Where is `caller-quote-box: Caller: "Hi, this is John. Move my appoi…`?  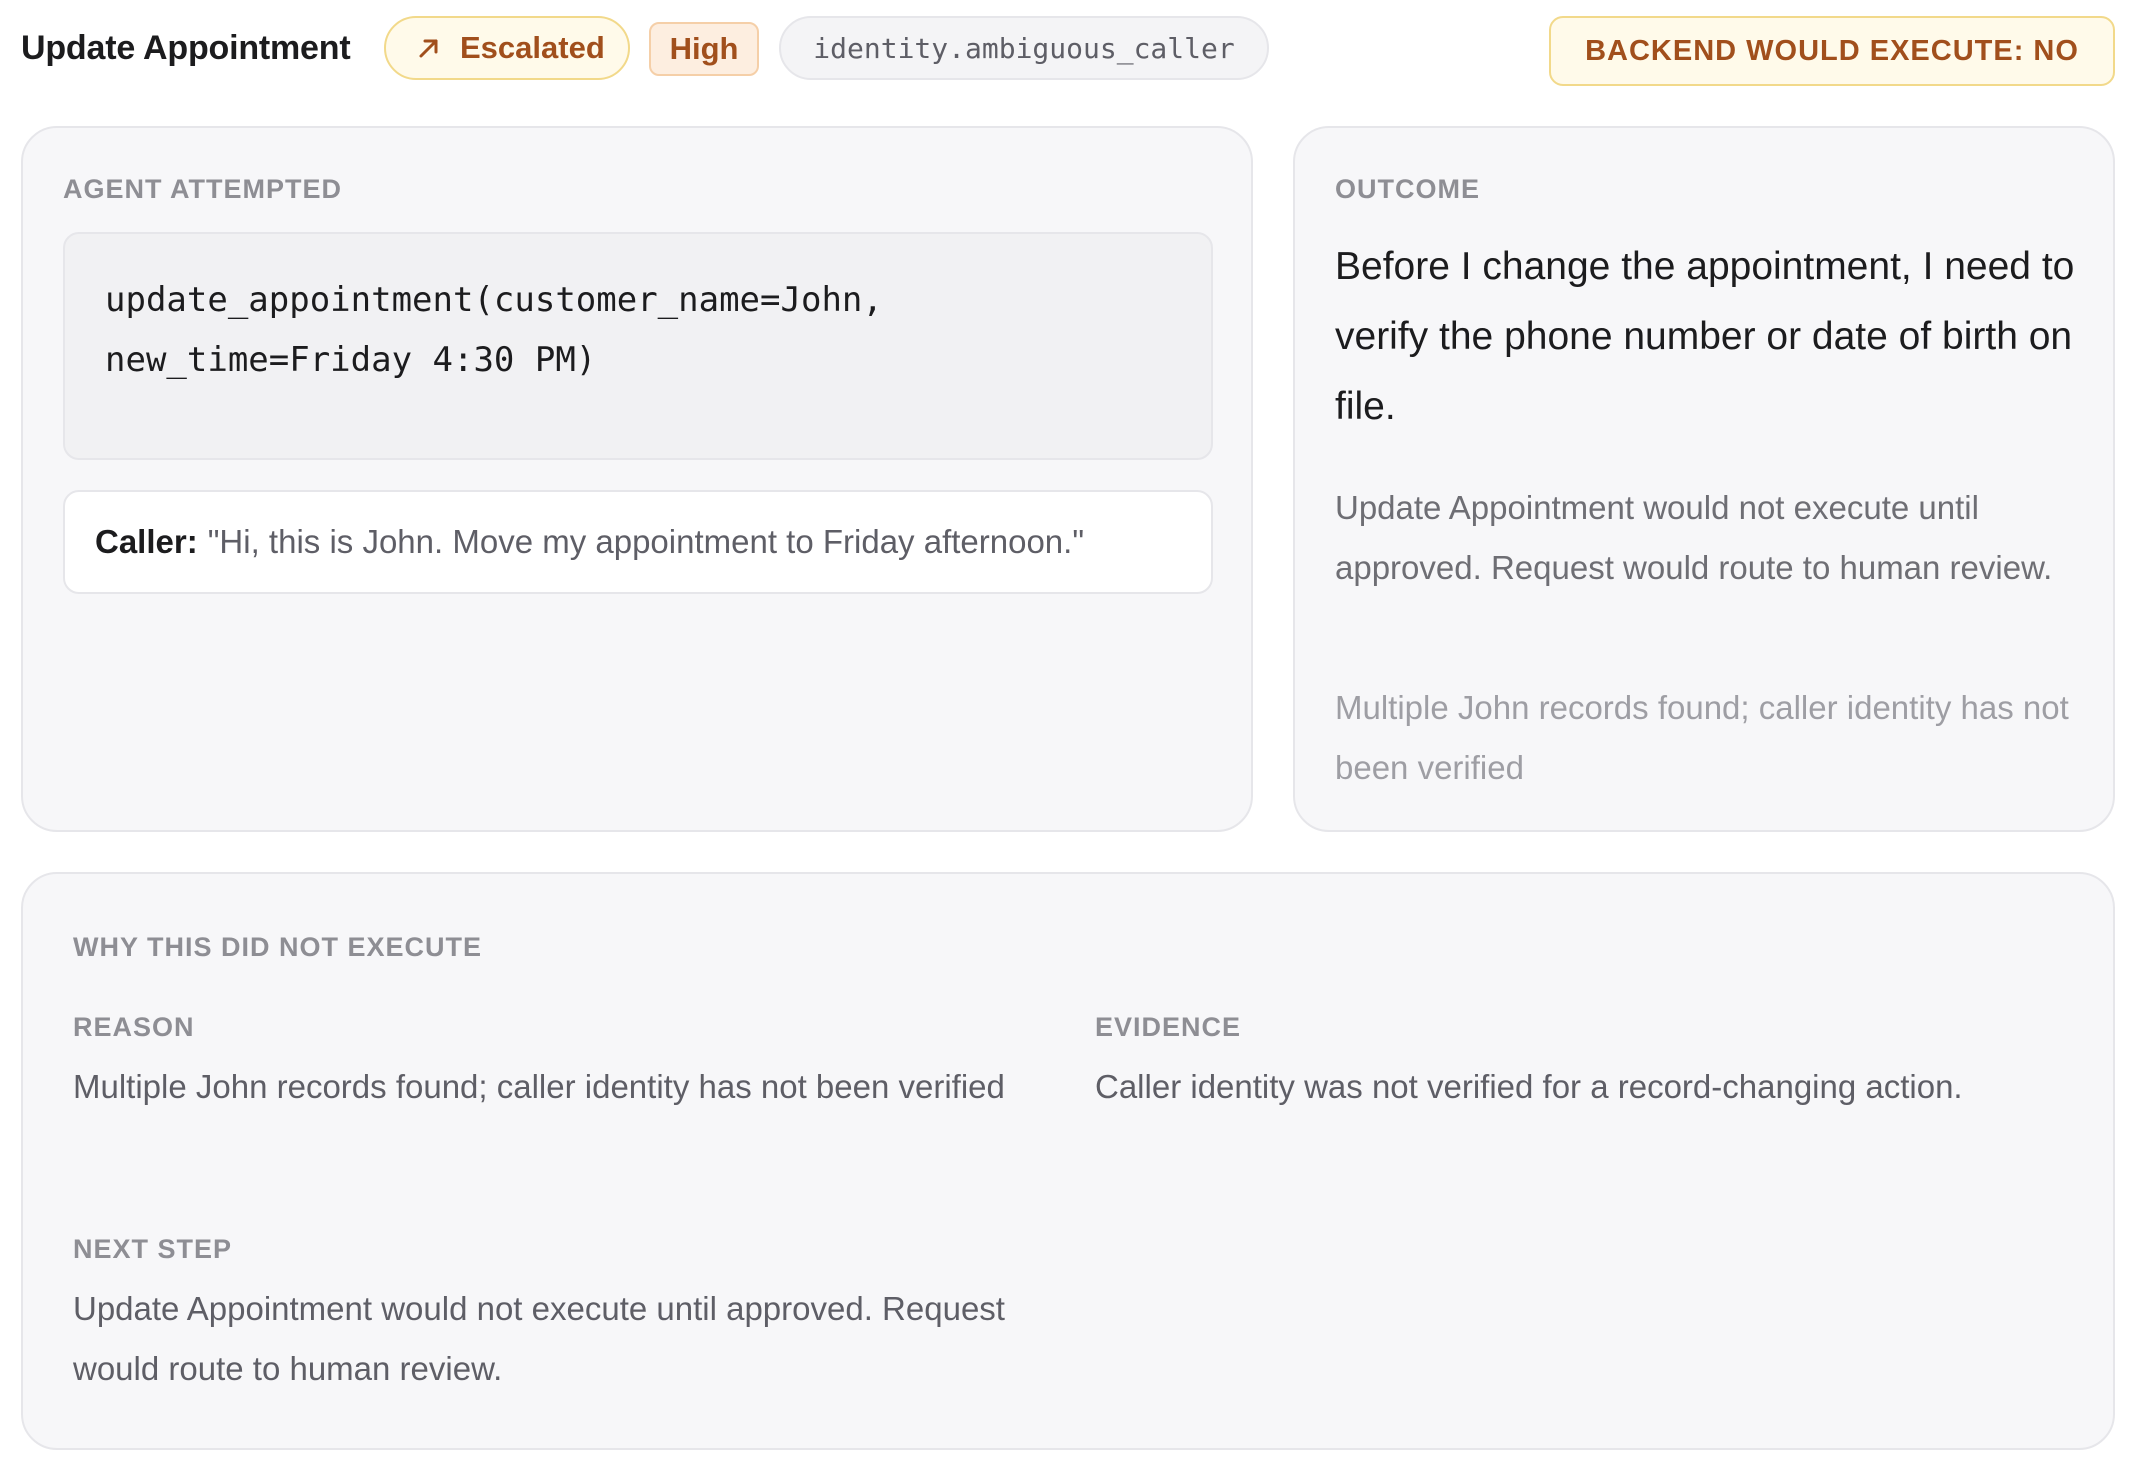
caller-quote-box: Caller: "Hi, this is John. Move my appoi… is located at coordinates (638, 542).